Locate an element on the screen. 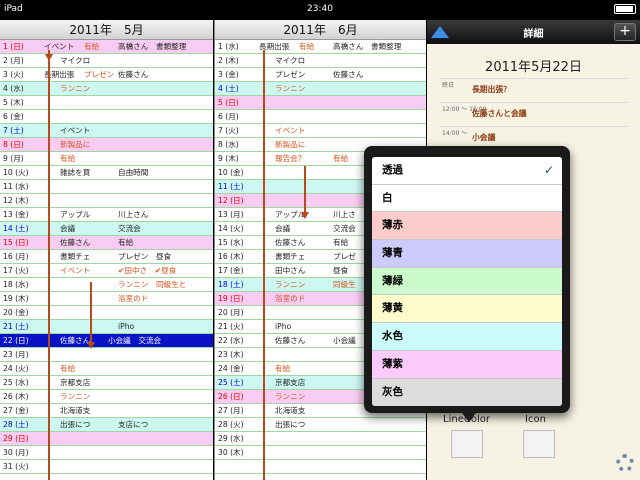  day-row: 30 (木) is located at coordinates (320, 453).